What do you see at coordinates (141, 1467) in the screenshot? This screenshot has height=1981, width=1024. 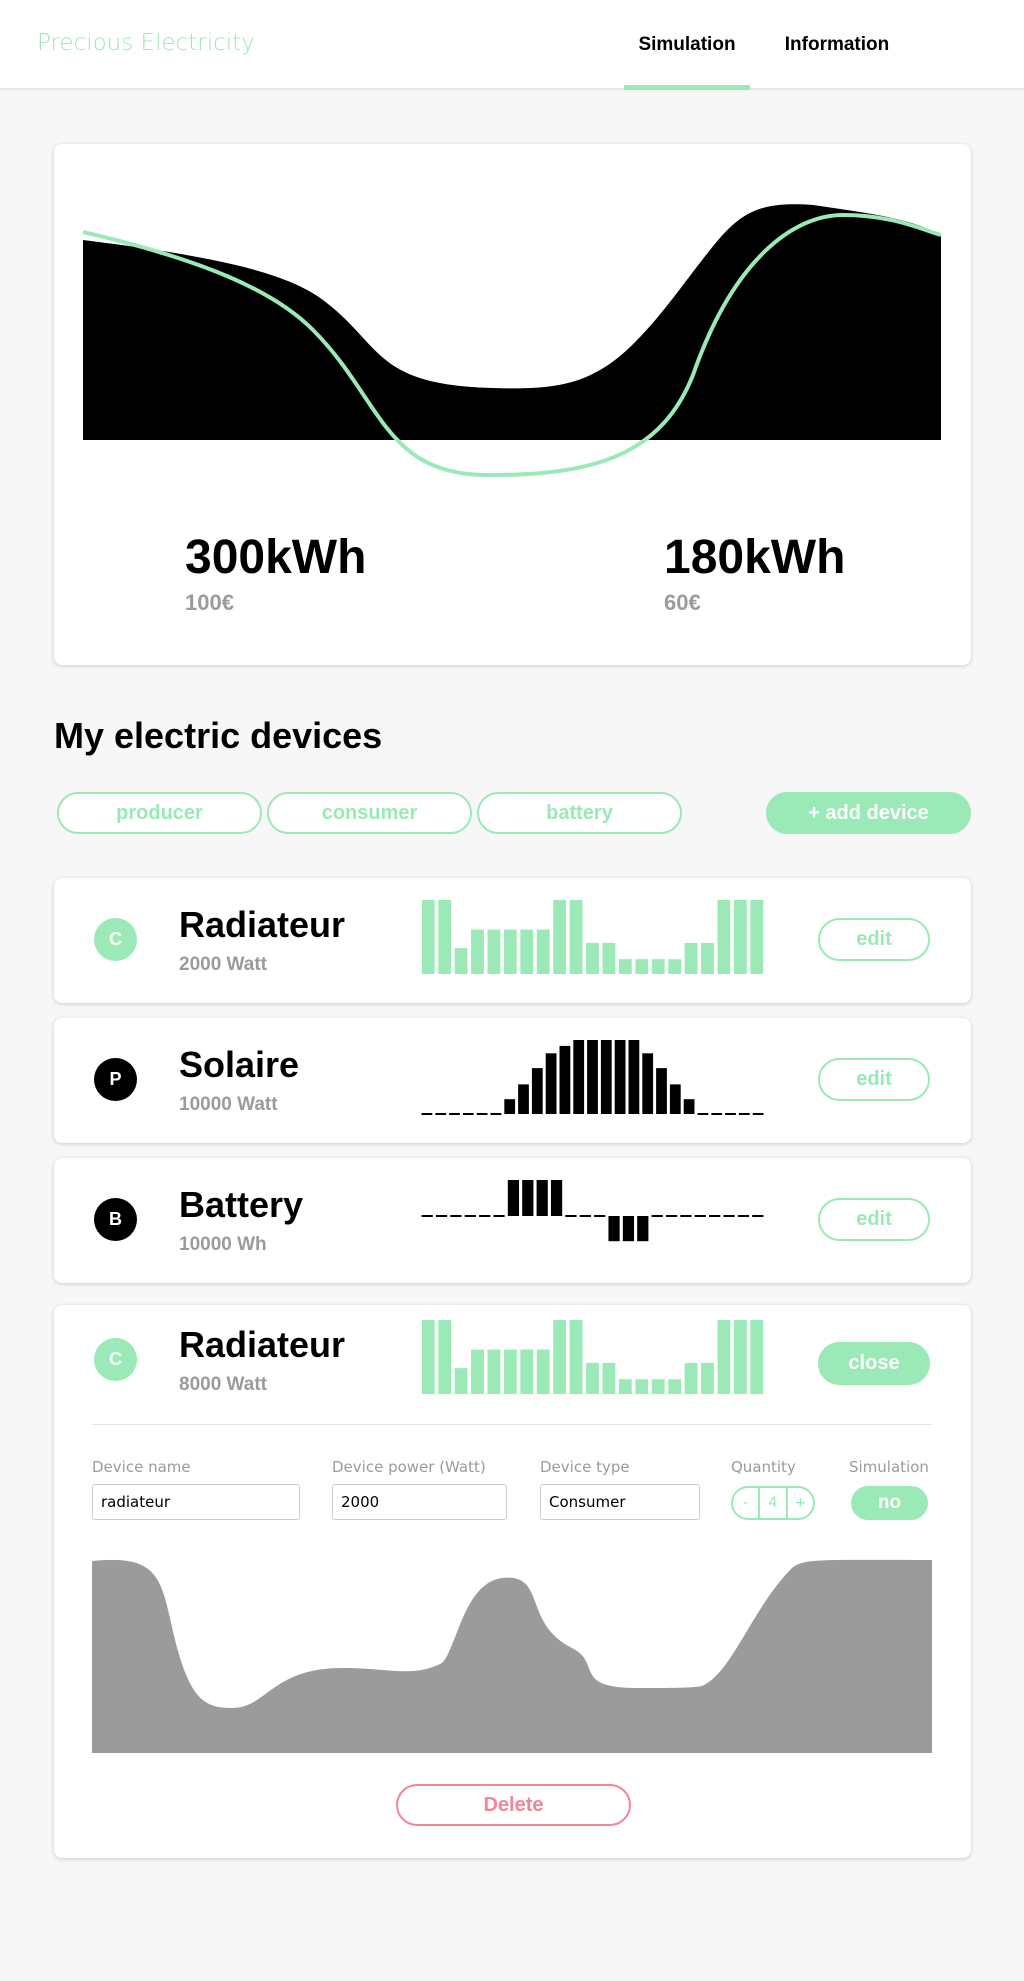 I see `device-name-label: Device name` at bounding box center [141, 1467].